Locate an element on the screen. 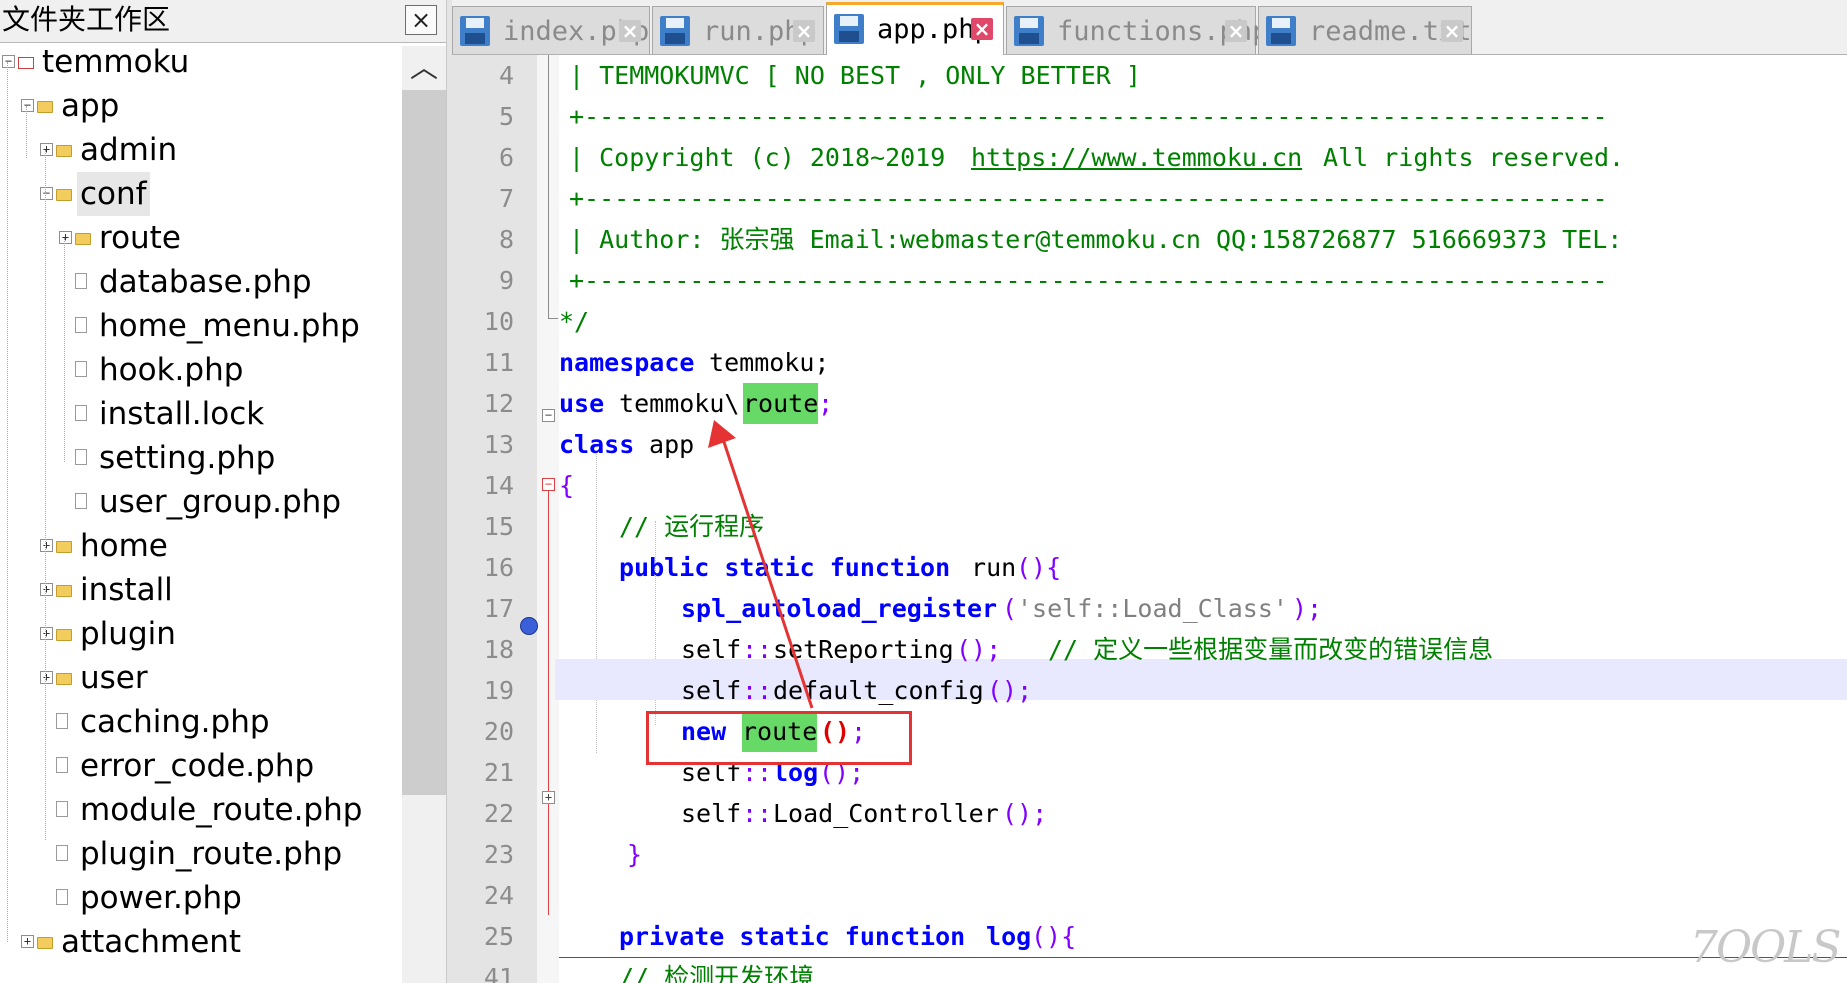 Image resolution: width=1847 pixels, height=983 pixels. tree-item-label: setting.php is located at coordinates (187, 458).